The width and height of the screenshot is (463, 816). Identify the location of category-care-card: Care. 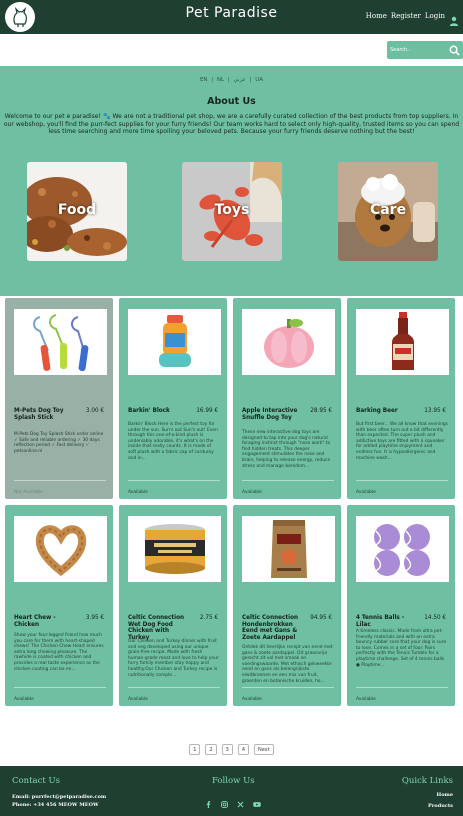
(388, 211).